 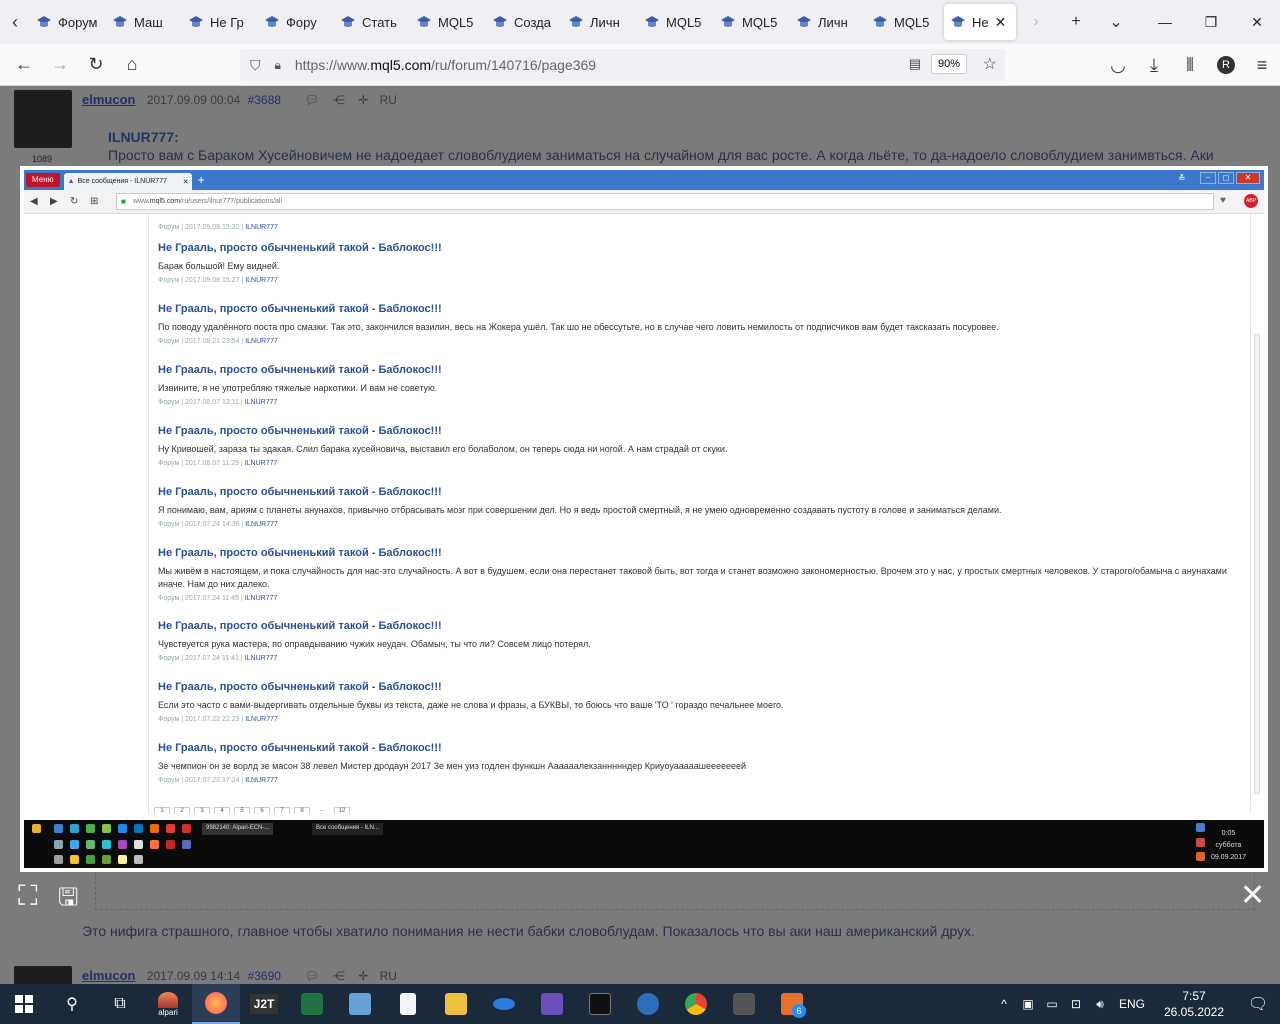 What do you see at coordinates (1116, 22) in the screenshot?
I see `list-all-tabs-icon: ⌄` at bounding box center [1116, 22].